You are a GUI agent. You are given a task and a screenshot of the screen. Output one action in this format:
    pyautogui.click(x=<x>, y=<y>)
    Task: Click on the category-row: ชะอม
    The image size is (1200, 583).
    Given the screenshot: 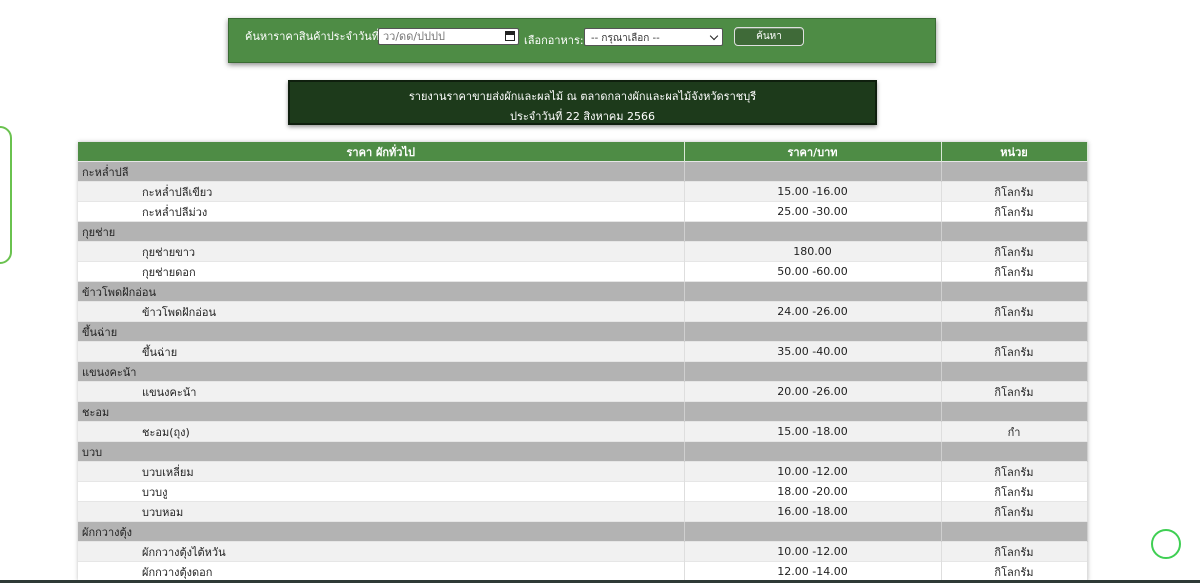 What is the action you would take?
    pyautogui.click(x=583, y=411)
    